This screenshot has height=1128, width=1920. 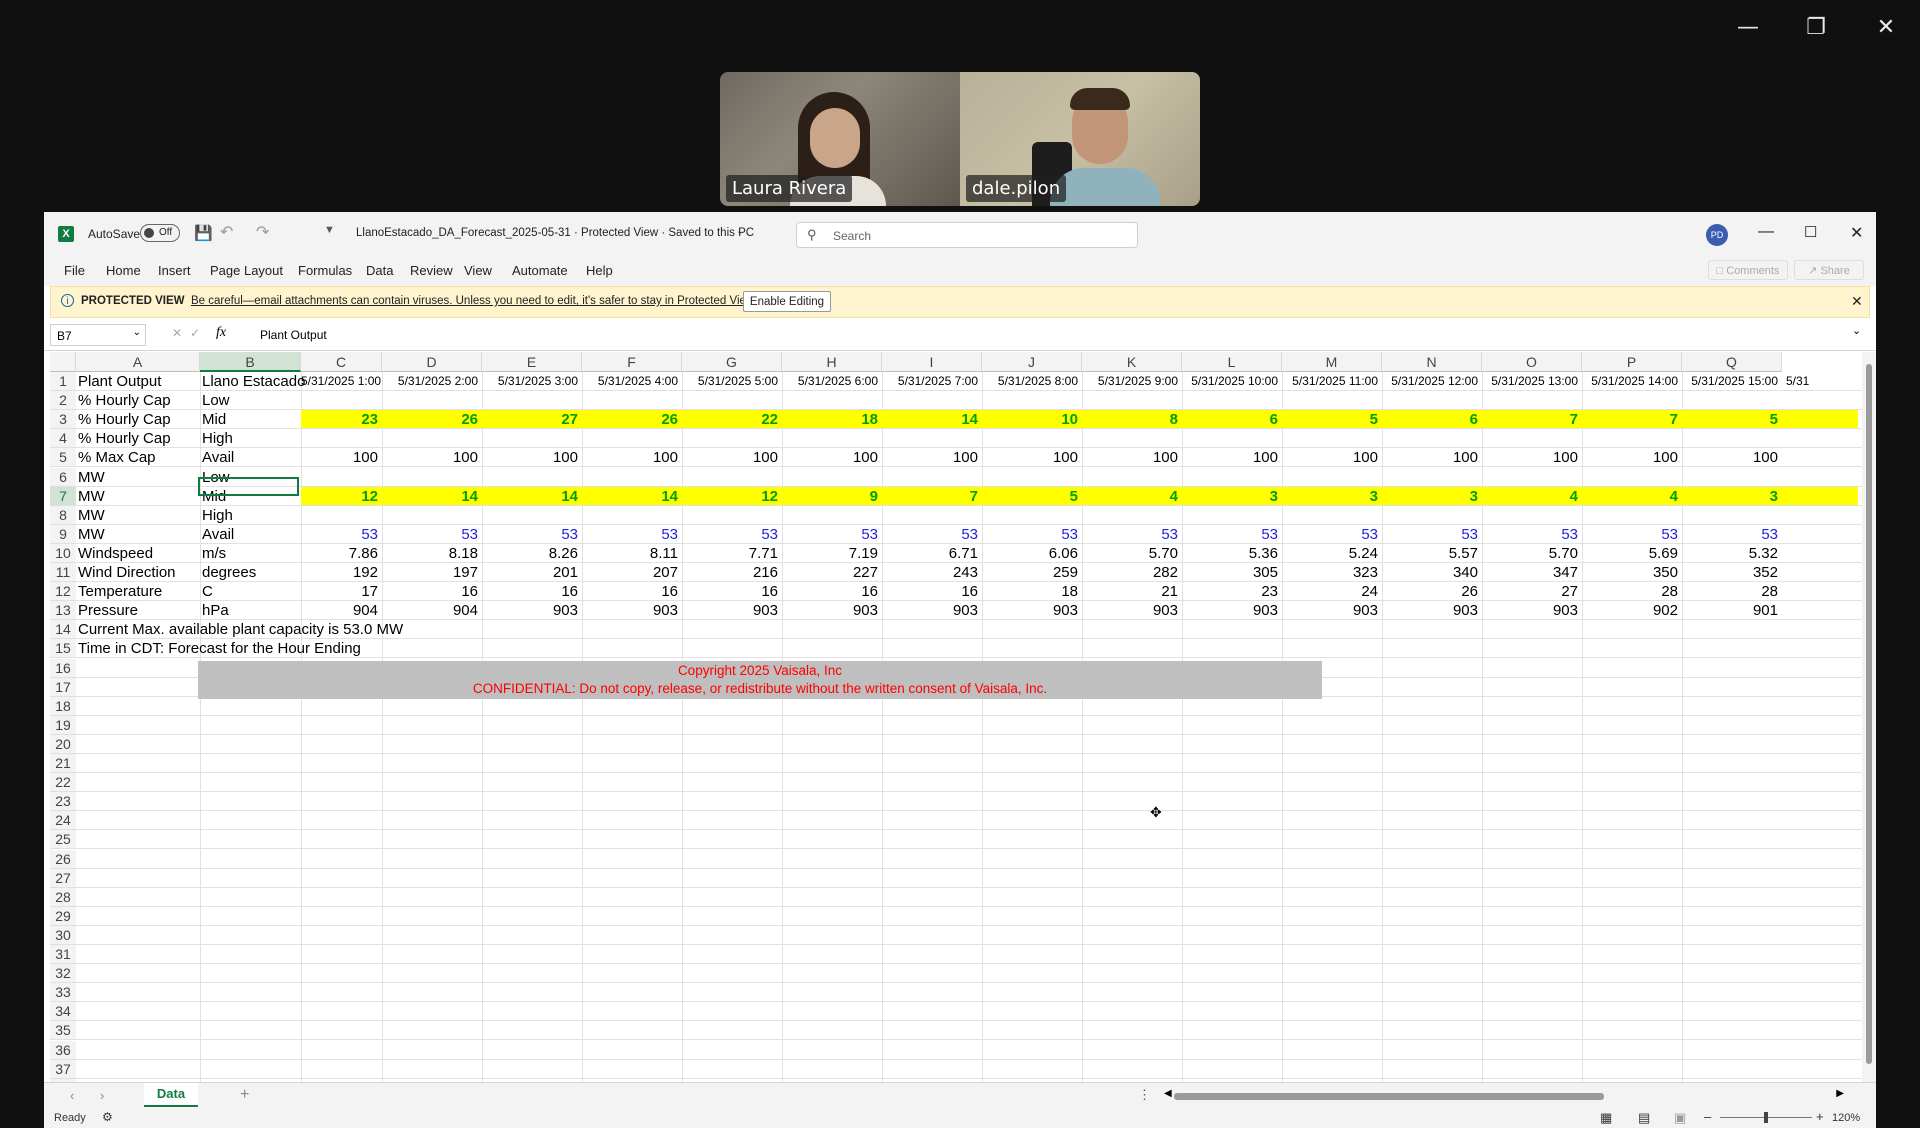 What do you see at coordinates (1130, 381) in the screenshot?
I see `date-header-cell: 5/31/2025 9:00` at bounding box center [1130, 381].